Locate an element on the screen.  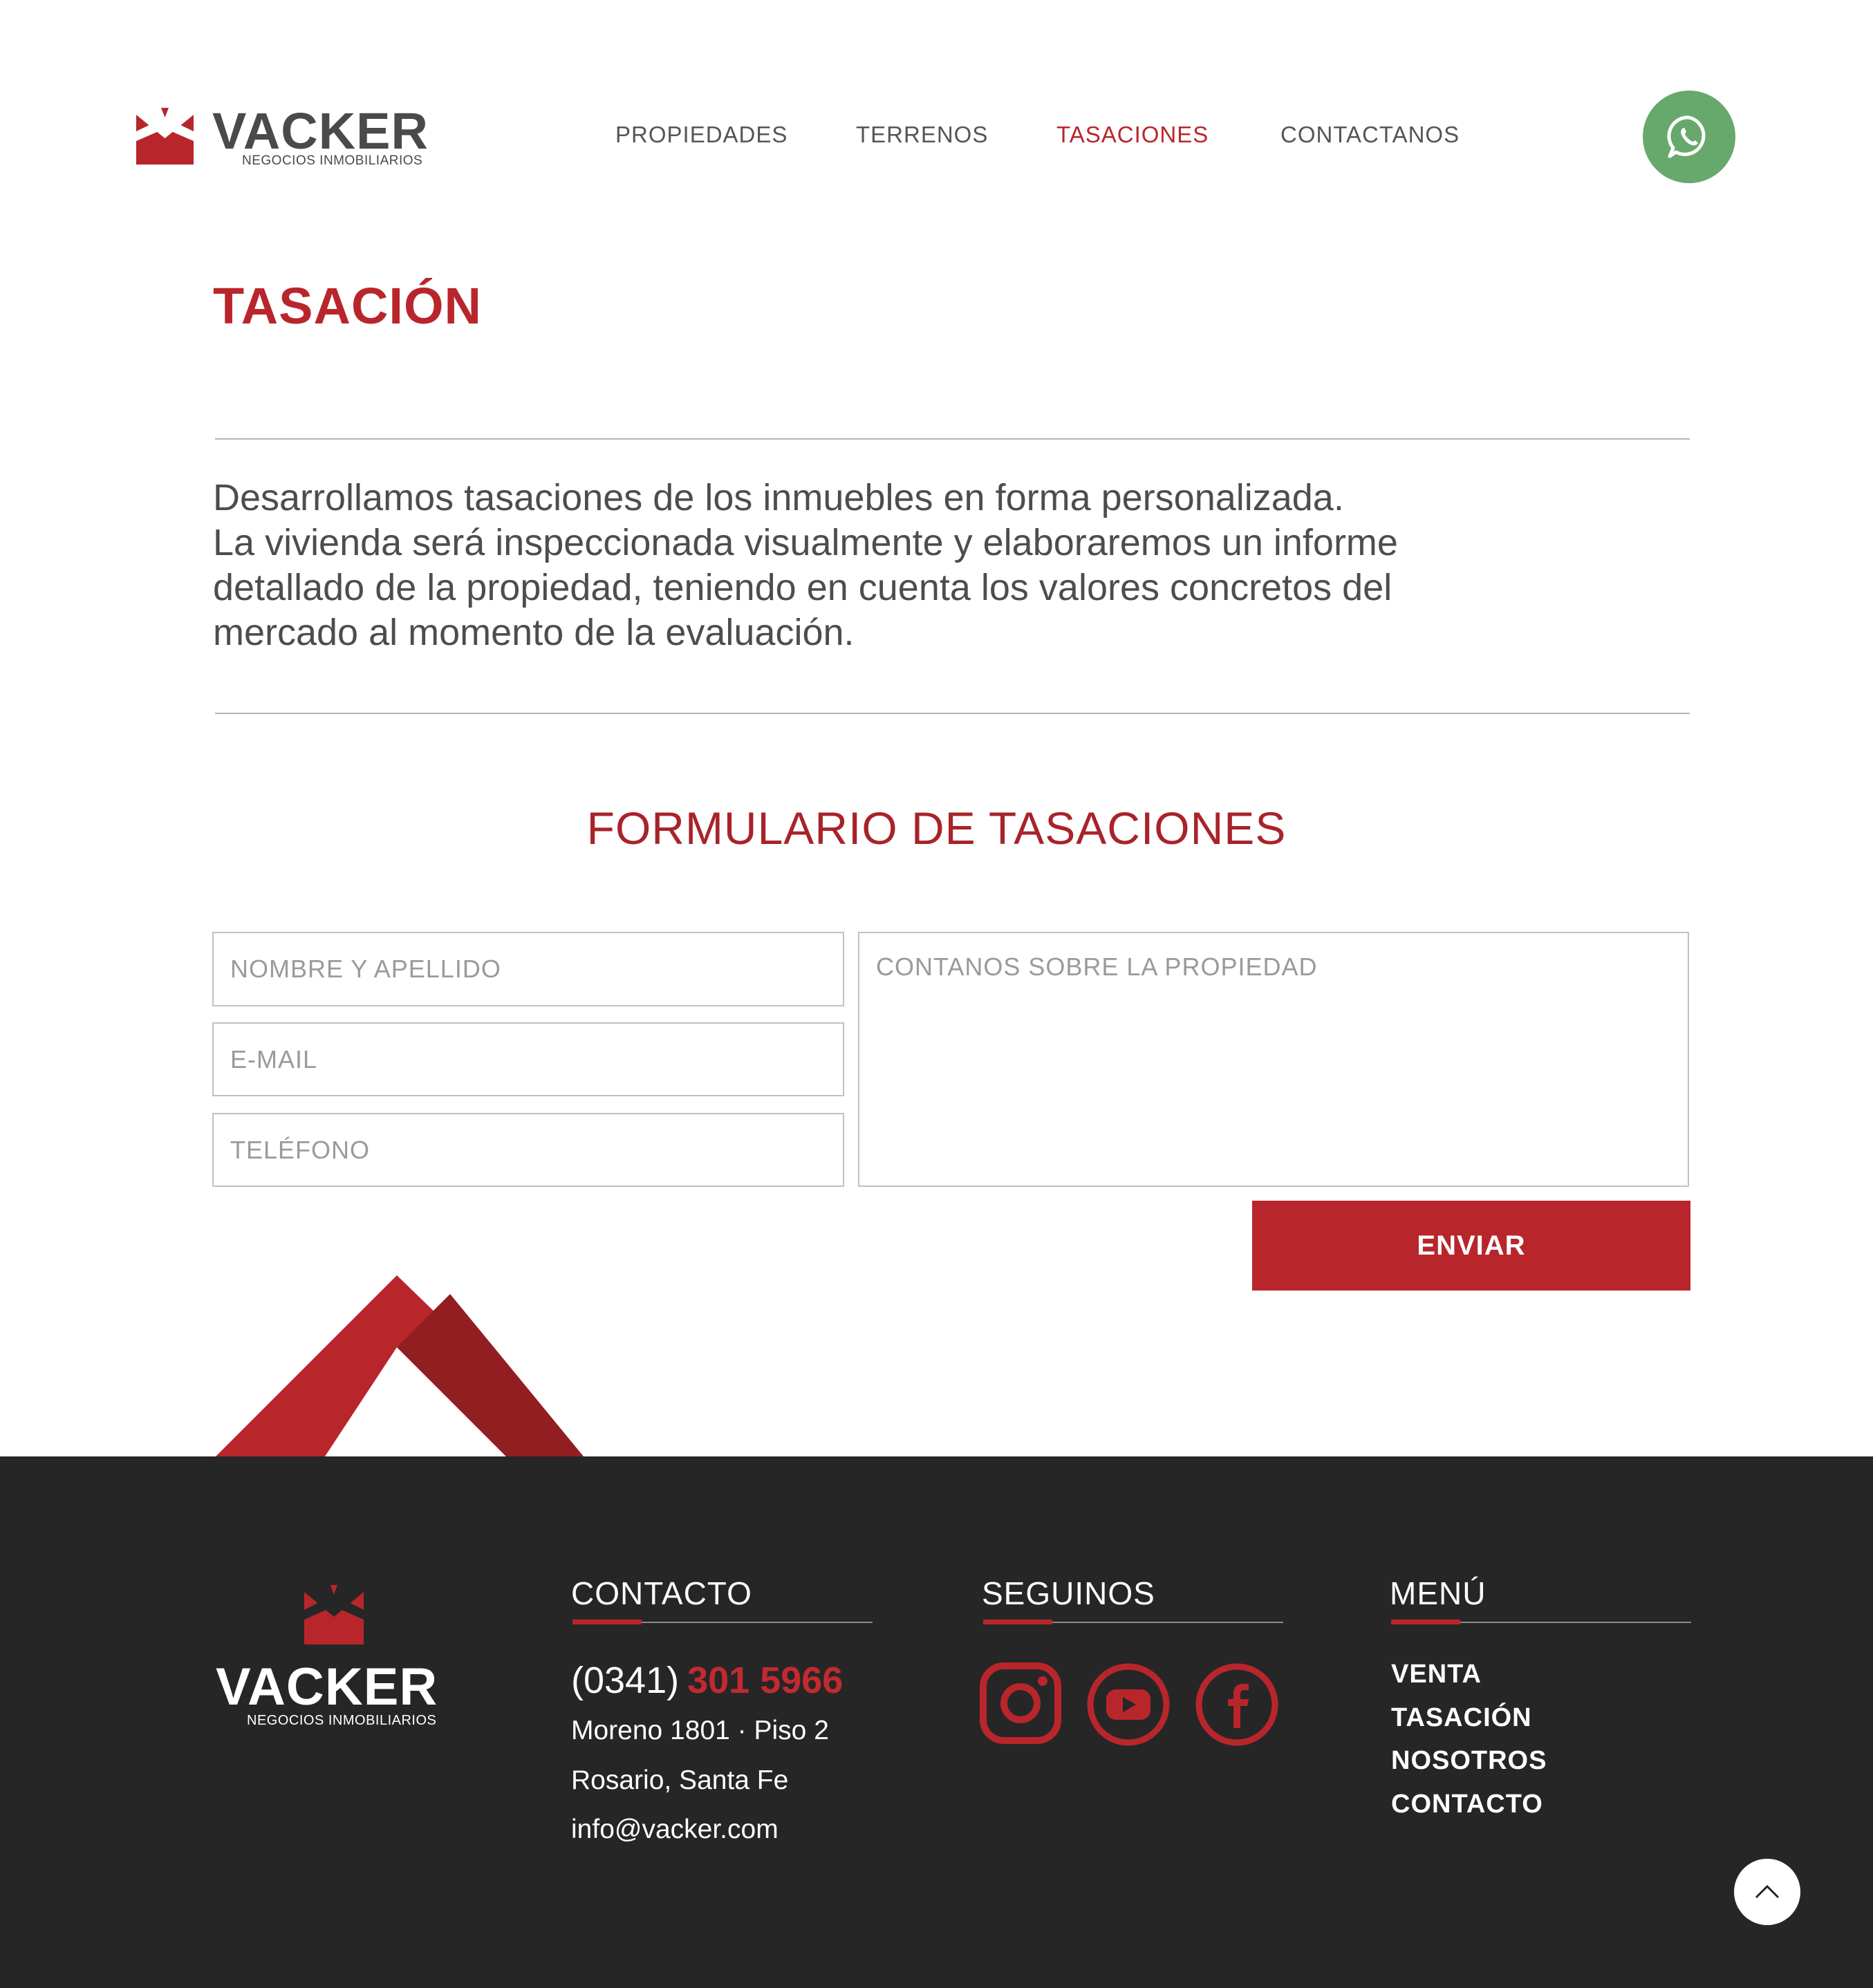
footer-menu-contacto: CONTACTO is located at coordinates (1467, 1805).